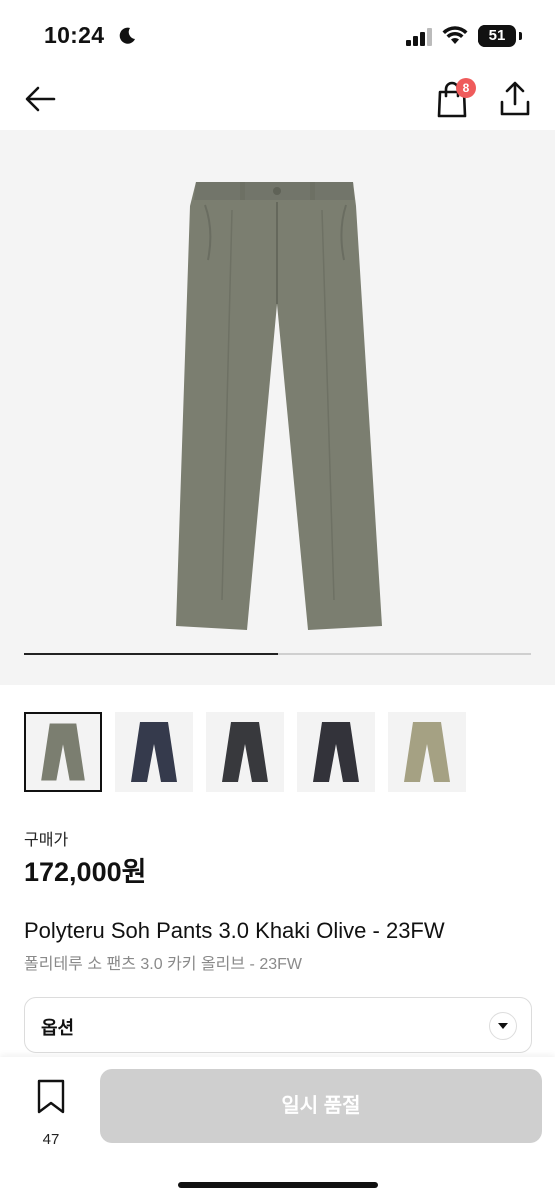  I want to click on battery-icon: 51, so click(497, 36).